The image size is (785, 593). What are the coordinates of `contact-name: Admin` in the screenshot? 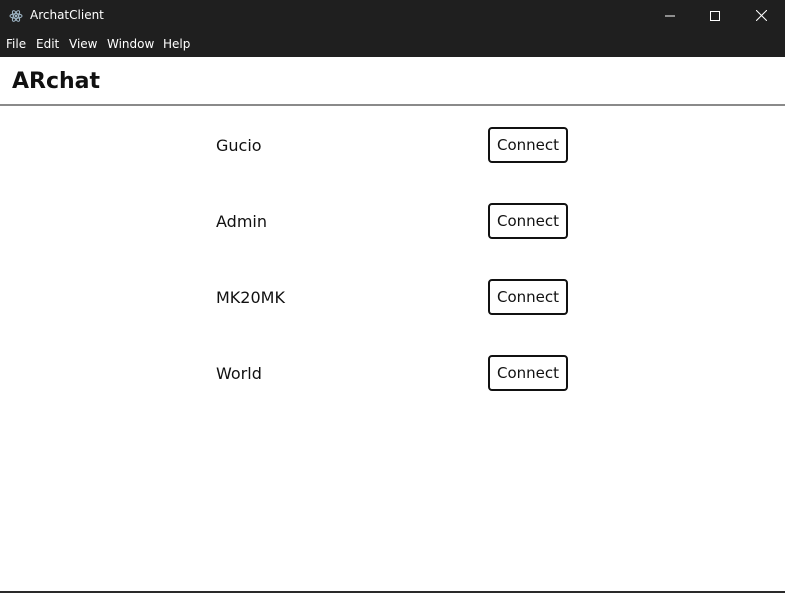 It's located at (241, 221).